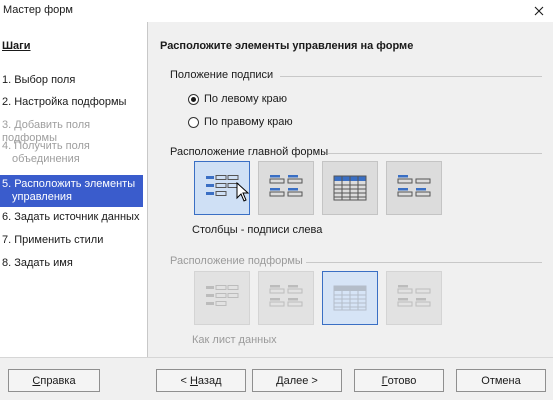 Image resolution: width=553 pixels, height=400 pixels. I want to click on step-label: 5. Расположить элементы управления, so click(69, 190).